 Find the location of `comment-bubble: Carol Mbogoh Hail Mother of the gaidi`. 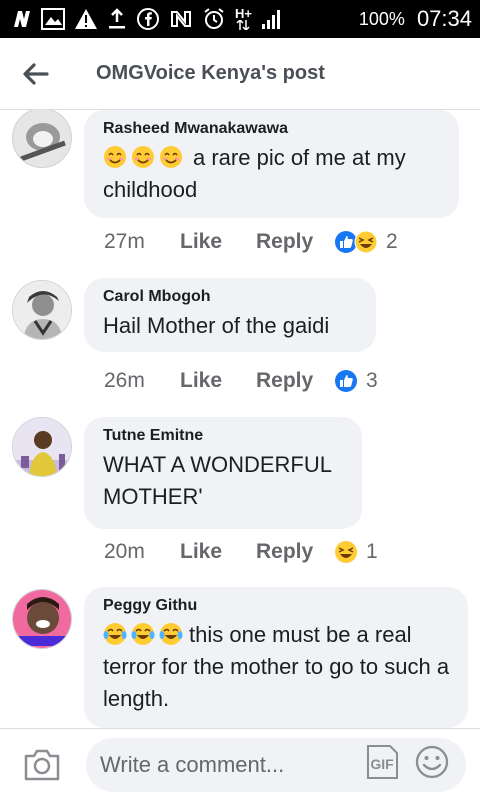

comment-bubble: Carol Mbogoh Hail Mother of the gaidi is located at coordinates (230, 315).